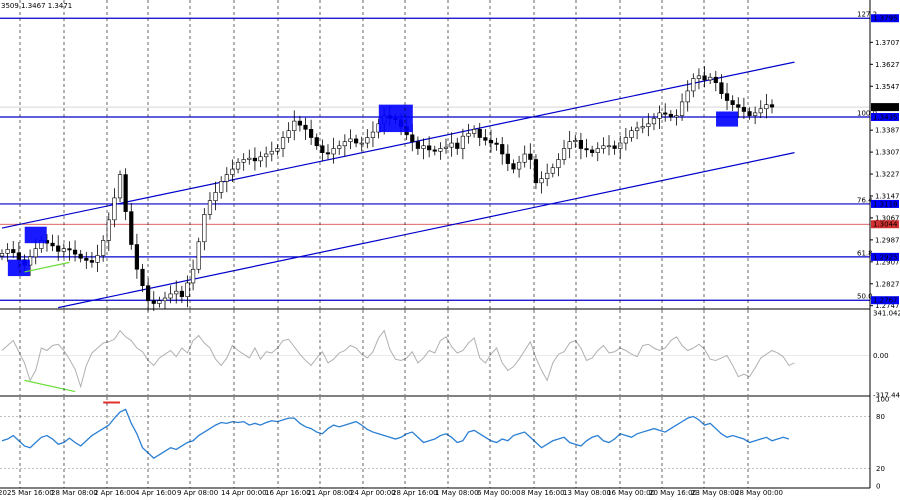 This screenshot has width=900, height=500. I want to click on y-tick-label: 1.3387, so click(887, 131).